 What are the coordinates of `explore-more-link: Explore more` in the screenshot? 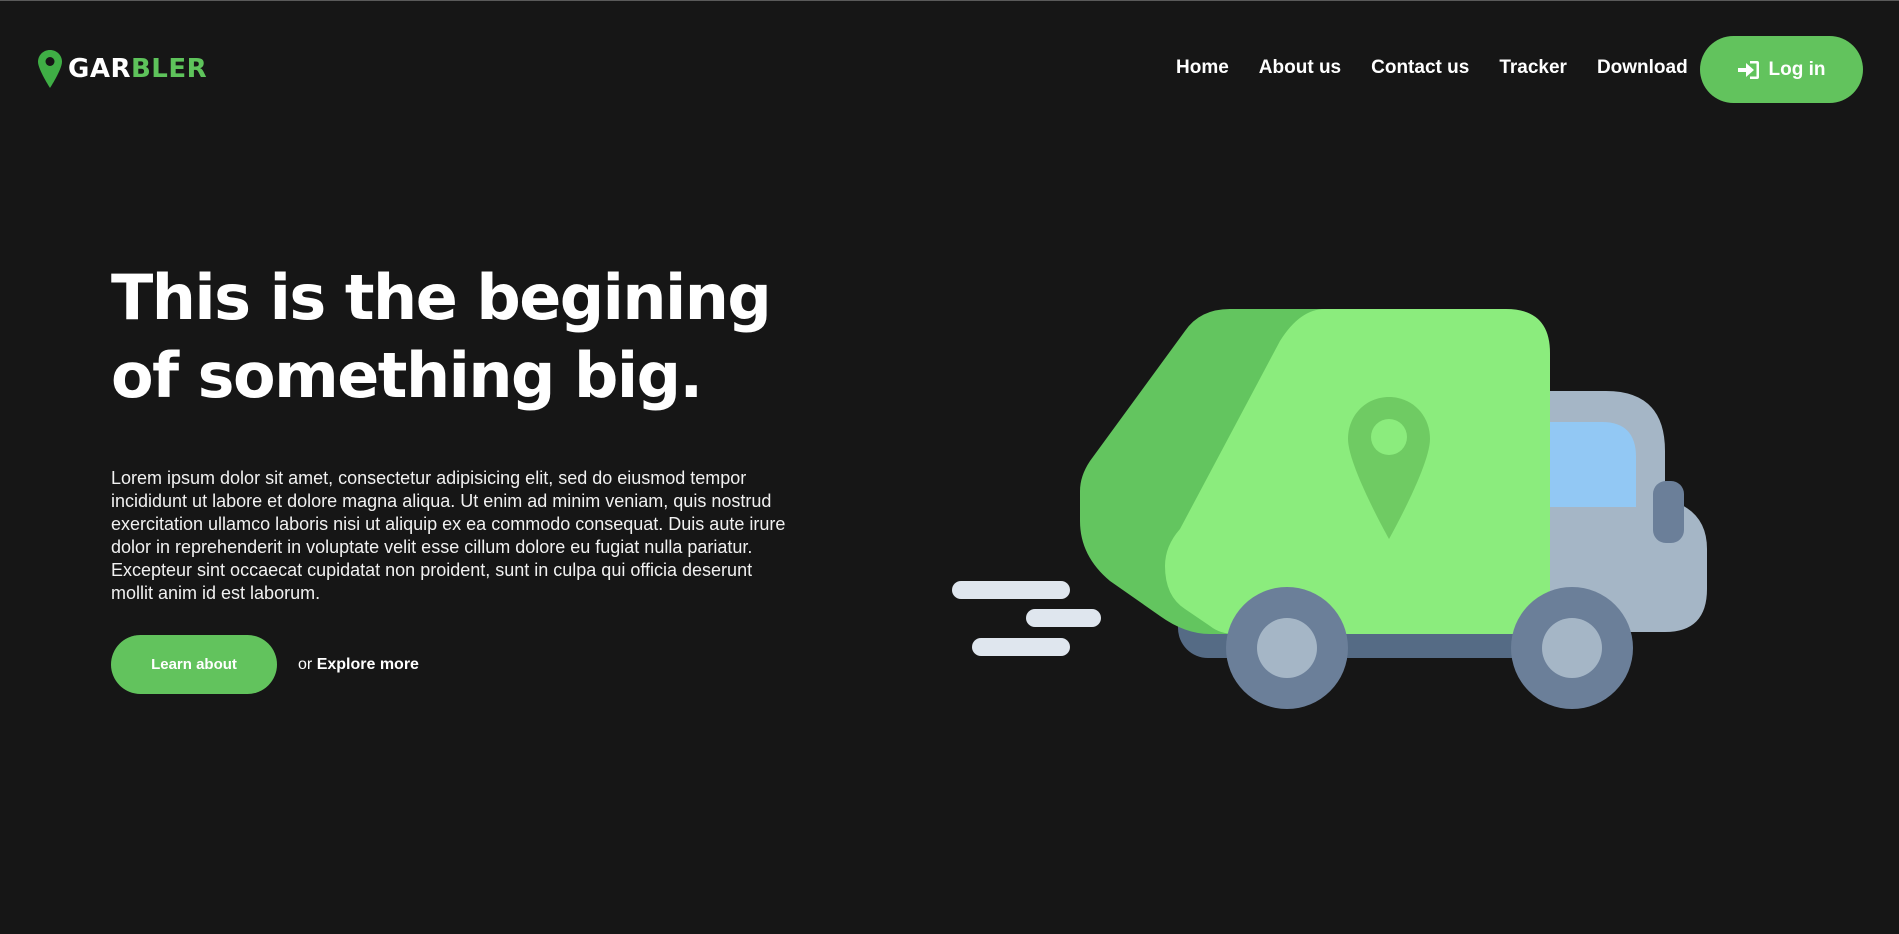 It's located at (368, 664).